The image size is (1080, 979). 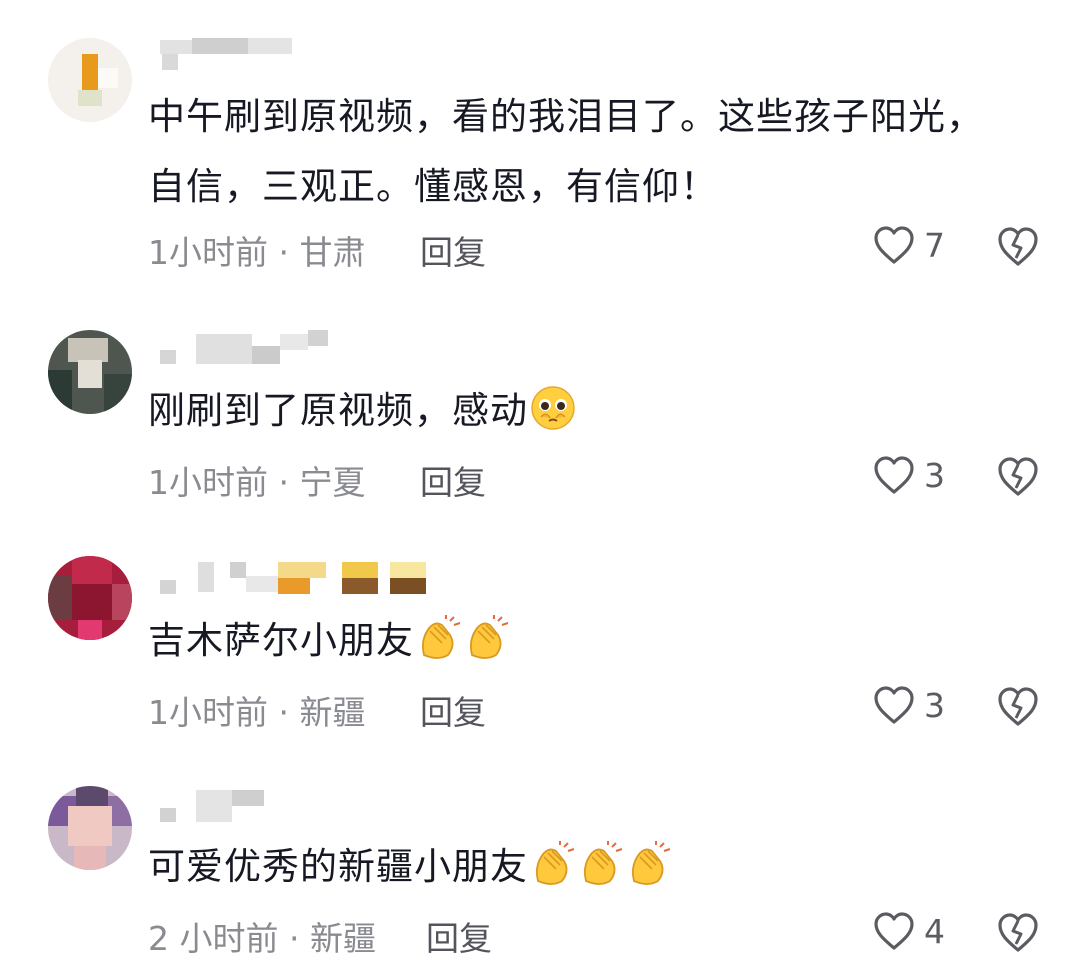 What do you see at coordinates (257, 252) in the screenshot?
I see `comment-meta: 1小时前 · 甘肃` at bounding box center [257, 252].